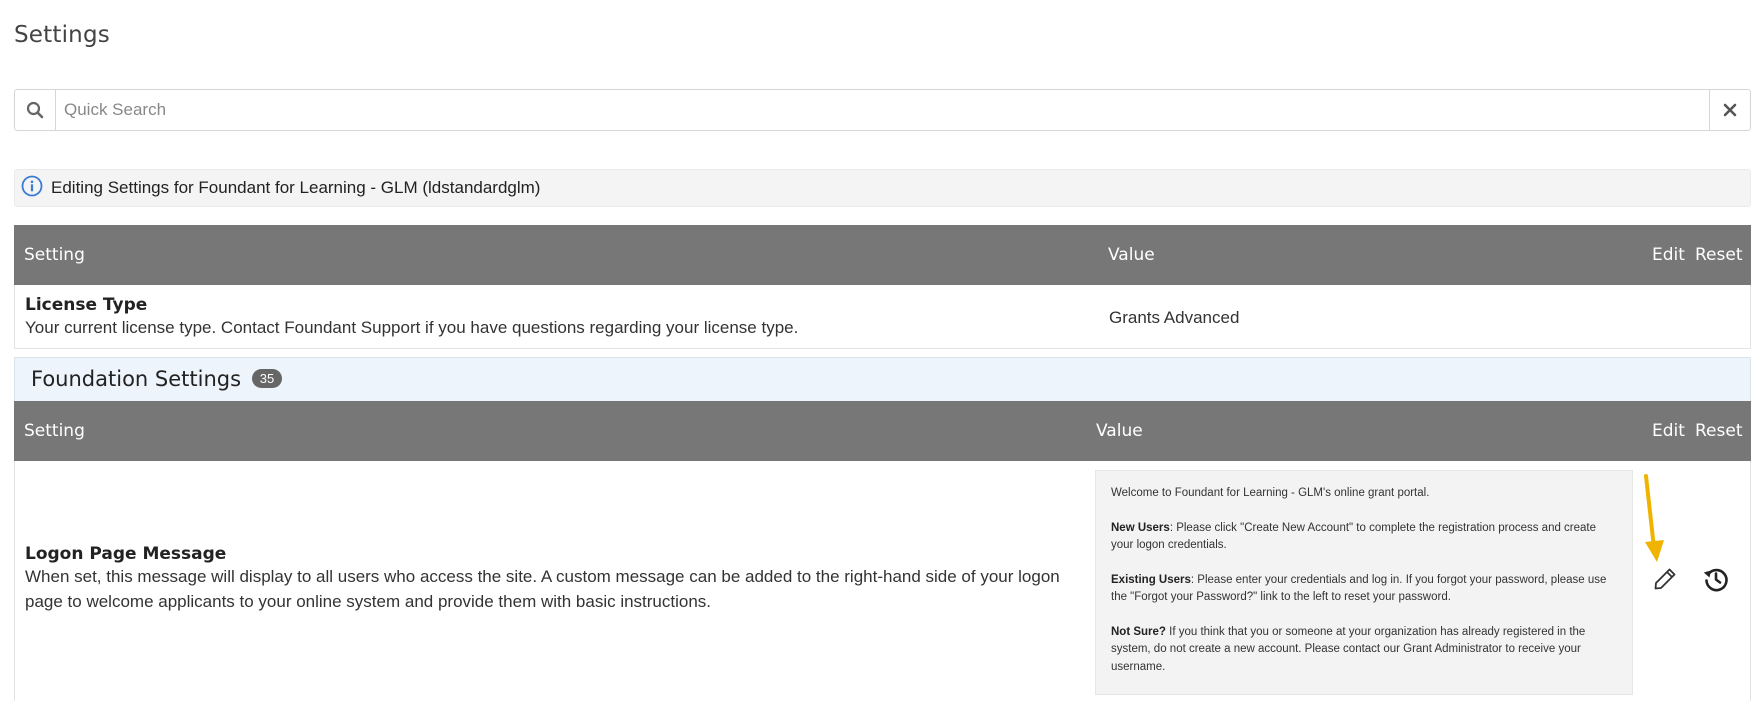 This screenshot has width=1755, height=701. I want to click on count-badge: 35, so click(267, 378).